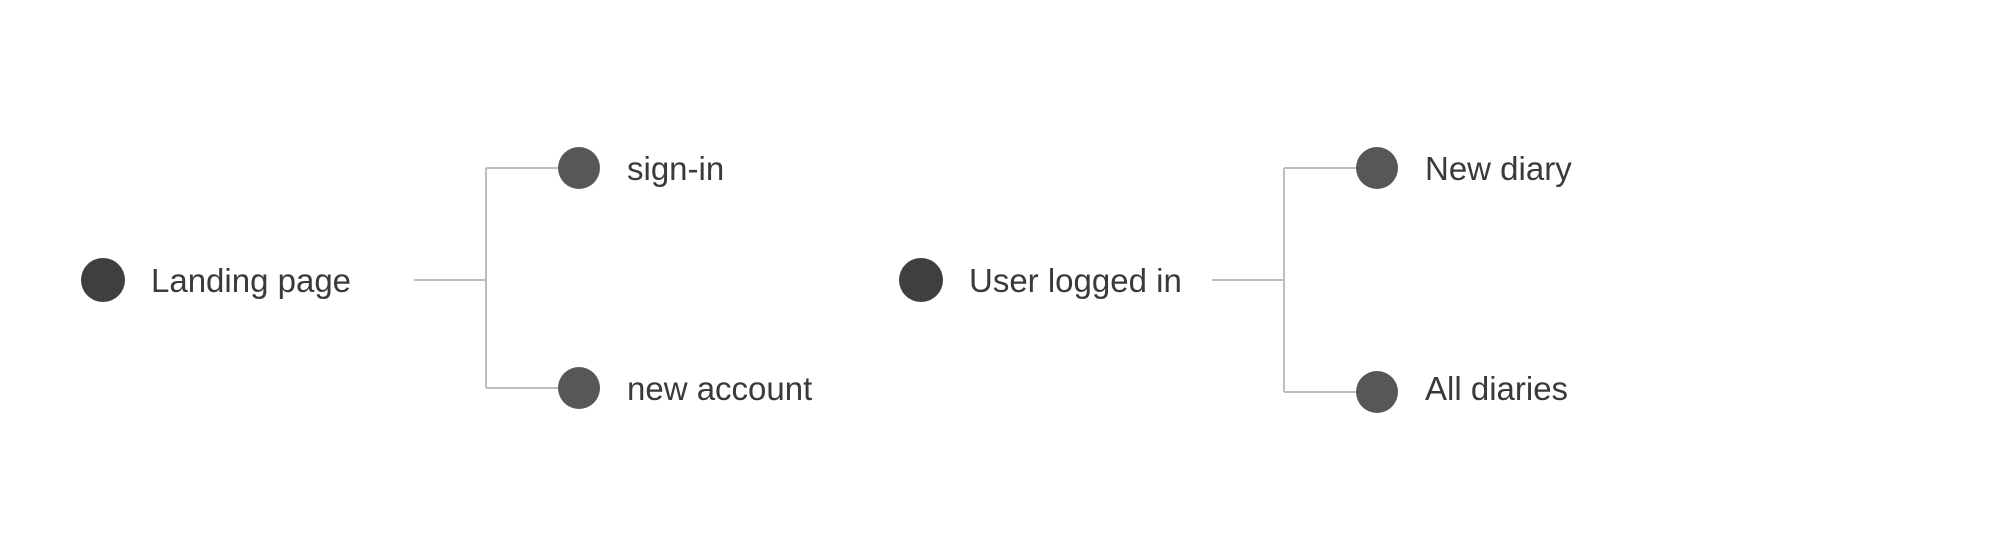  What do you see at coordinates (719, 388) in the screenshot?
I see `child-node-label: new account` at bounding box center [719, 388].